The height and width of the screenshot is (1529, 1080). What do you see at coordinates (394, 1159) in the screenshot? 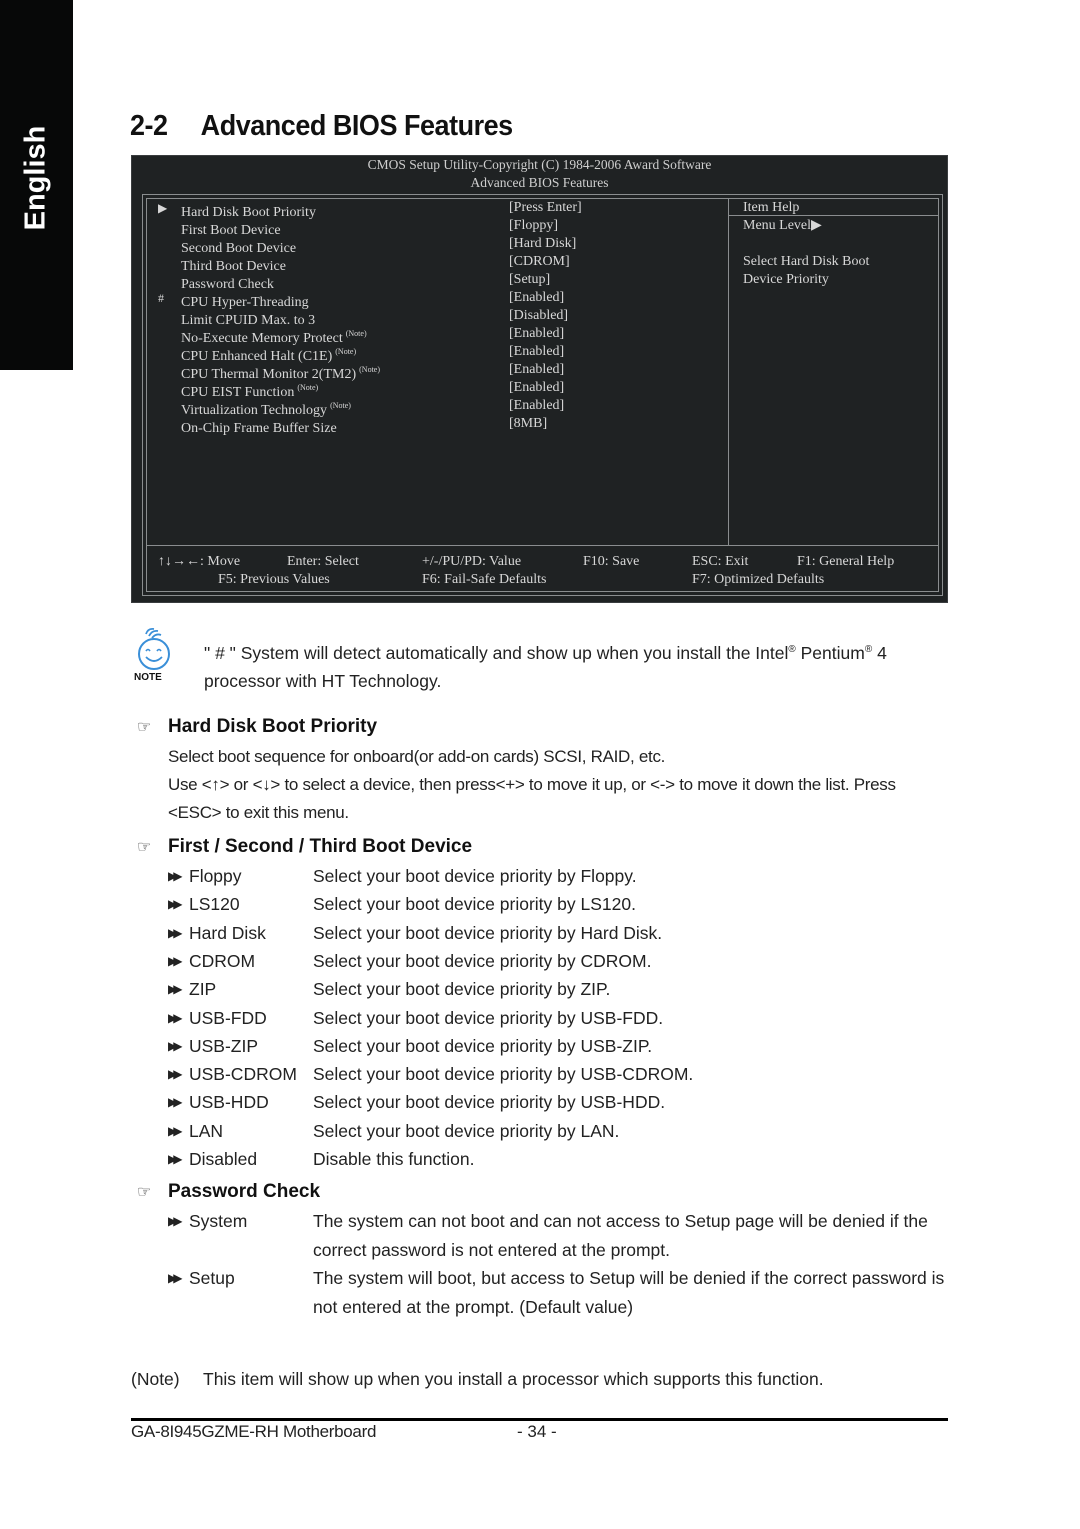
I see `option-desc: Disable this function.` at bounding box center [394, 1159].